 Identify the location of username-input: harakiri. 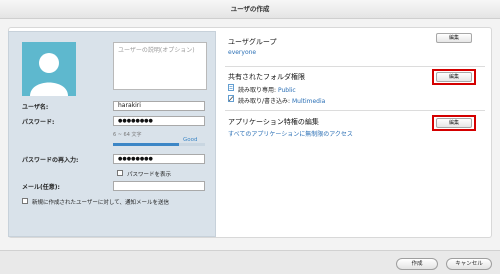
(159, 106).